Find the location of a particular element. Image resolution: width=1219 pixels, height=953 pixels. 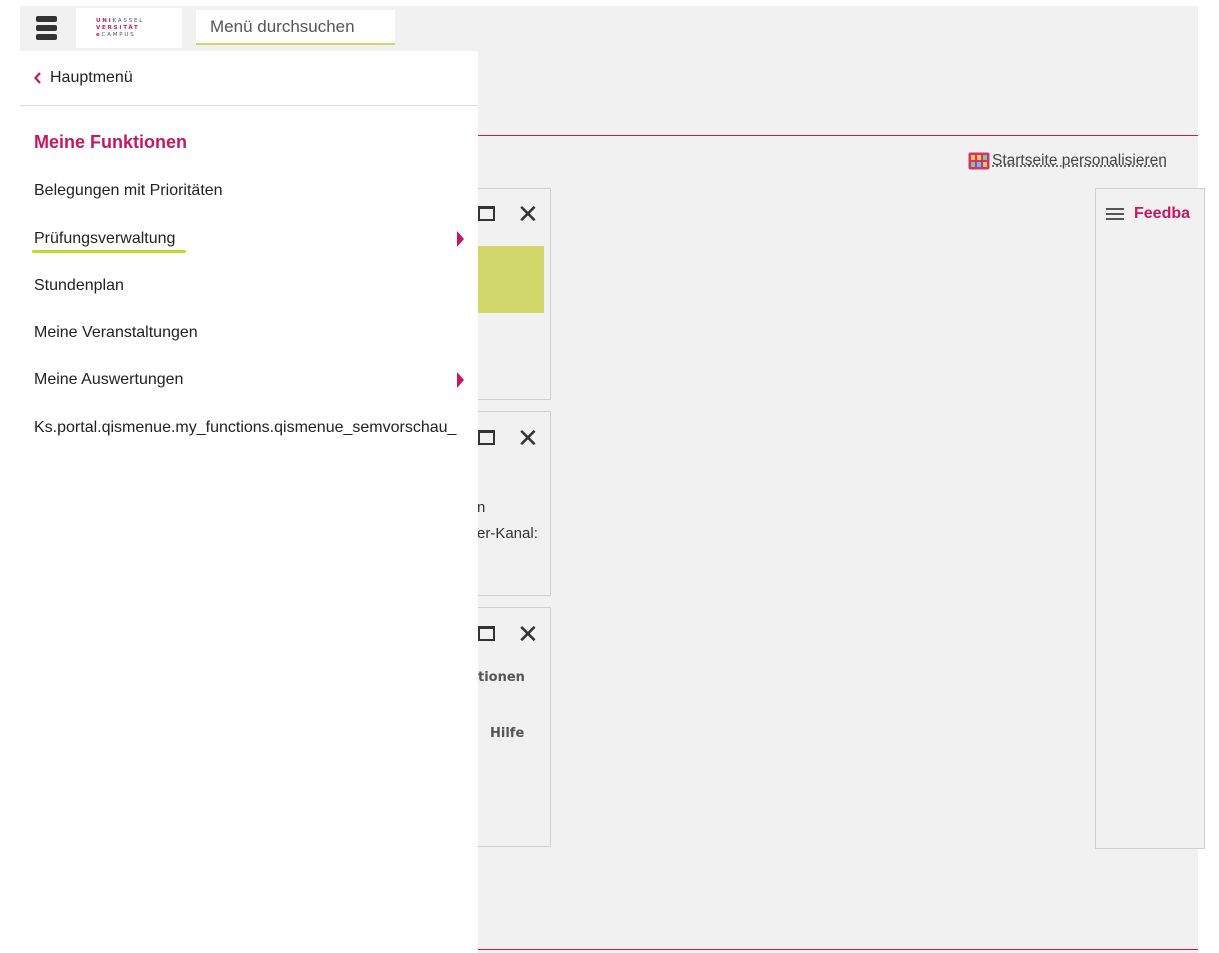

logo-line-1: UNIKASSEL is located at coordinates (120, 20).